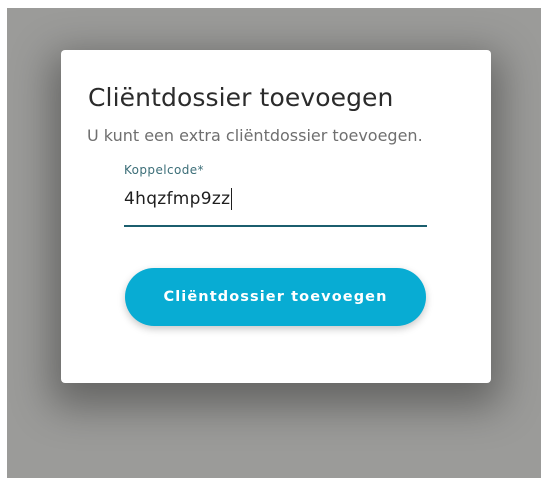 This screenshot has height=486, width=541. What do you see at coordinates (232, 199) in the screenshot?
I see `text-caret` at bounding box center [232, 199].